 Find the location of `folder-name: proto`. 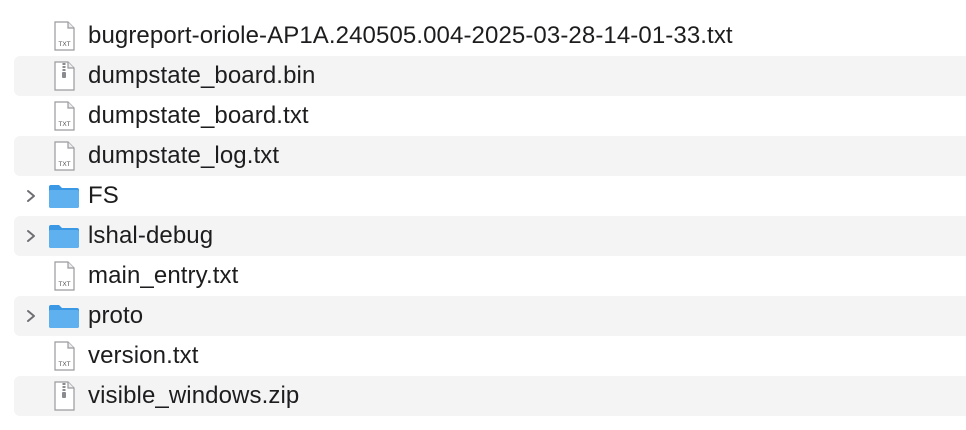

folder-name: proto is located at coordinates (116, 315).